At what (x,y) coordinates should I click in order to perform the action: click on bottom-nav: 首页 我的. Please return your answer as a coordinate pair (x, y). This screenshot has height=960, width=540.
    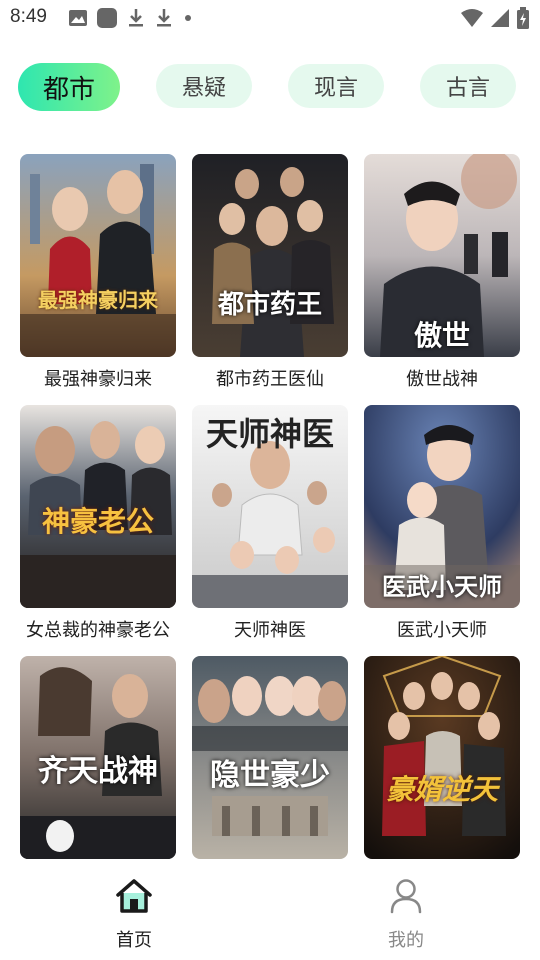
    Looking at the image, I should click on (270, 910).